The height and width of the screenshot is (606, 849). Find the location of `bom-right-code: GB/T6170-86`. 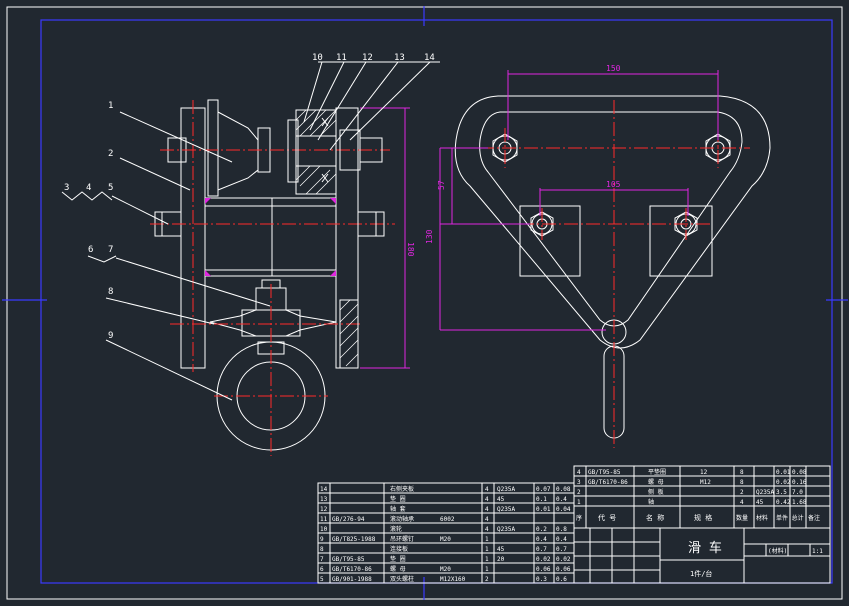

bom-right-code: GB/T6170-86 is located at coordinates (608, 482).